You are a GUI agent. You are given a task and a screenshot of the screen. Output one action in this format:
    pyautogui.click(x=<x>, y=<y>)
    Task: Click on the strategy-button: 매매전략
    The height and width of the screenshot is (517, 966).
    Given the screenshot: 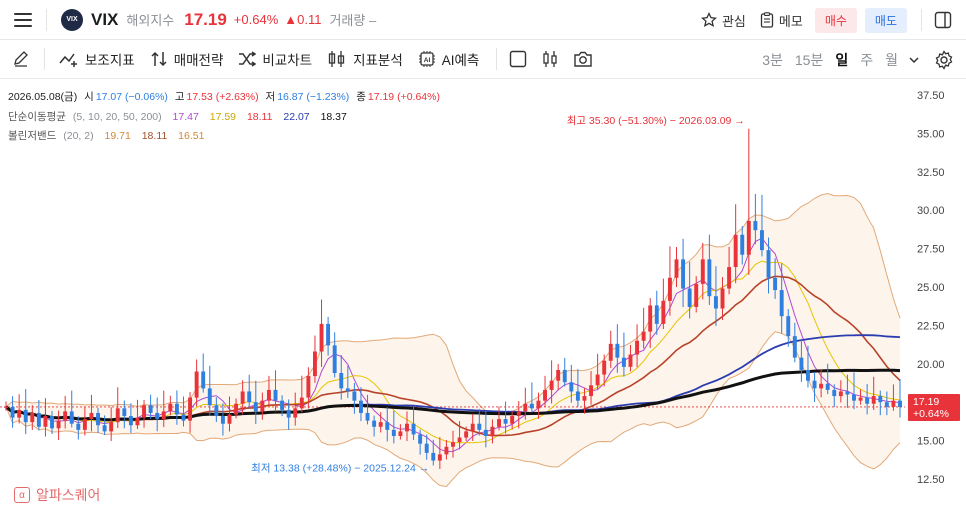 What is the action you would take?
    pyautogui.click(x=186, y=59)
    